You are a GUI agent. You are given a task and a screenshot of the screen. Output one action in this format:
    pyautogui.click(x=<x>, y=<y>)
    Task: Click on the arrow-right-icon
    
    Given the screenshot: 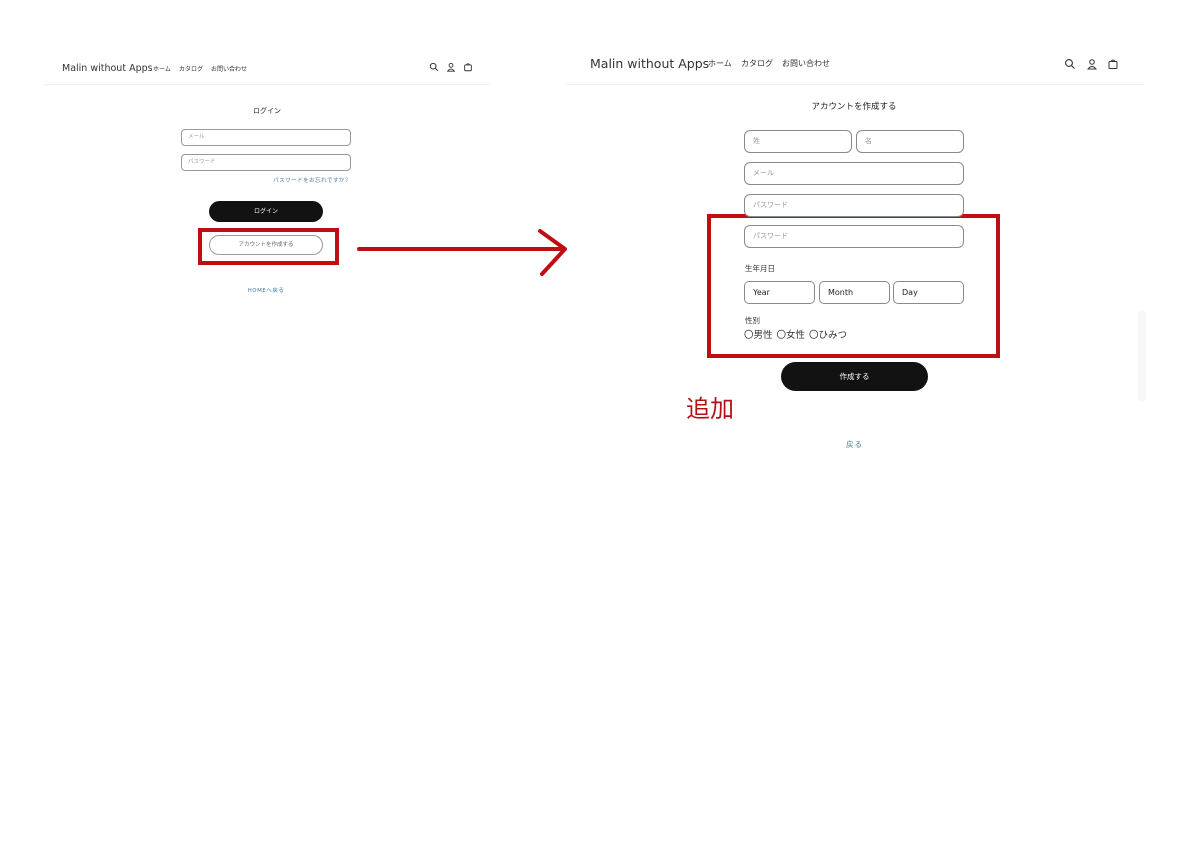 What is the action you would take?
    pyautogui.click(x=462, y=252)
    